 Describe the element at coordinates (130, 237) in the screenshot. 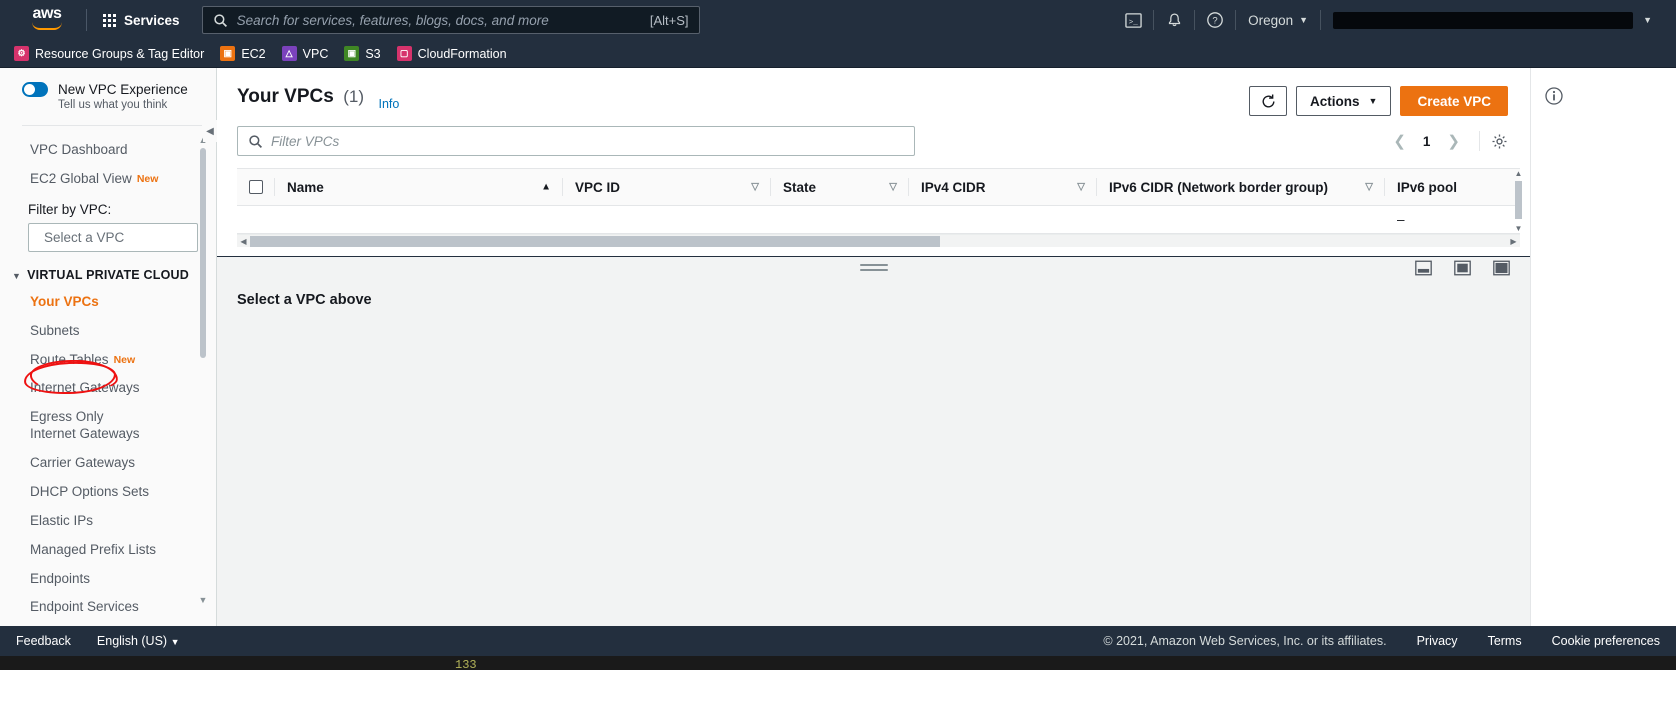

I see `vpc-selector-input` at that location.